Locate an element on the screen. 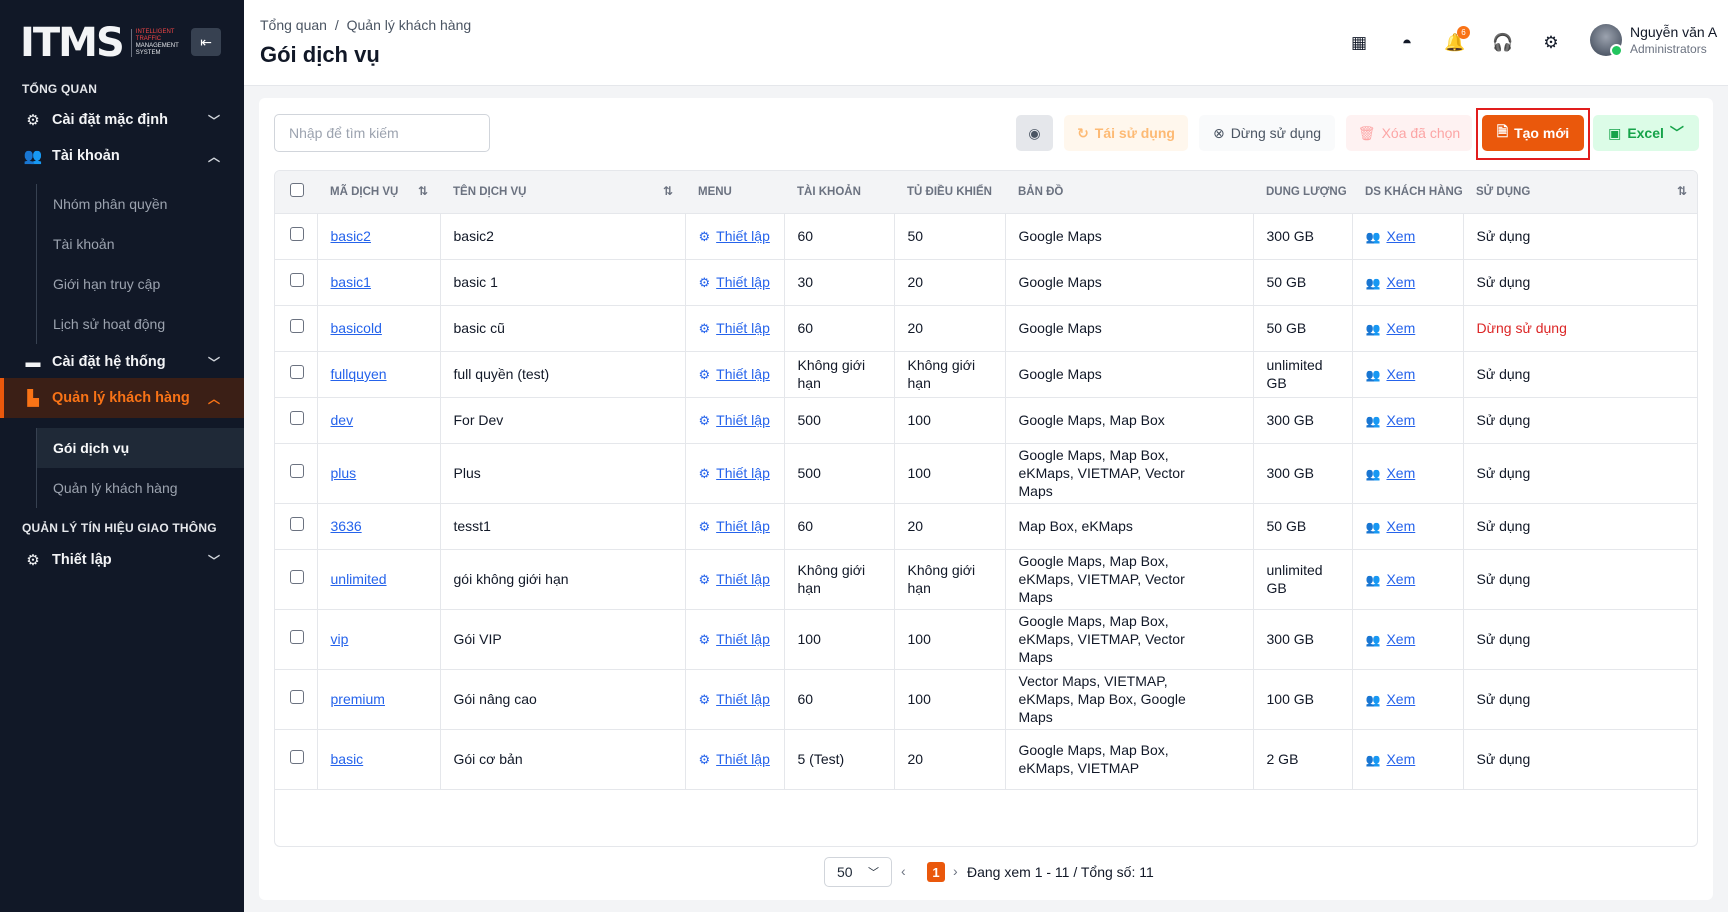 This screenshot has width=1728, height=912. chevron-up-icon: ︿ is located at coordinates (213, 398).